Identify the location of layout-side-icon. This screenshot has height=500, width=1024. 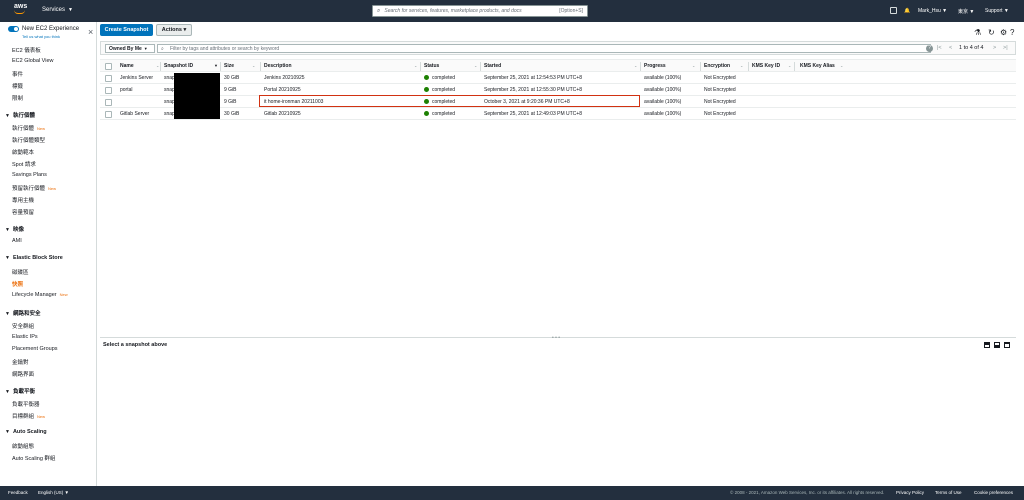
(997, 345).